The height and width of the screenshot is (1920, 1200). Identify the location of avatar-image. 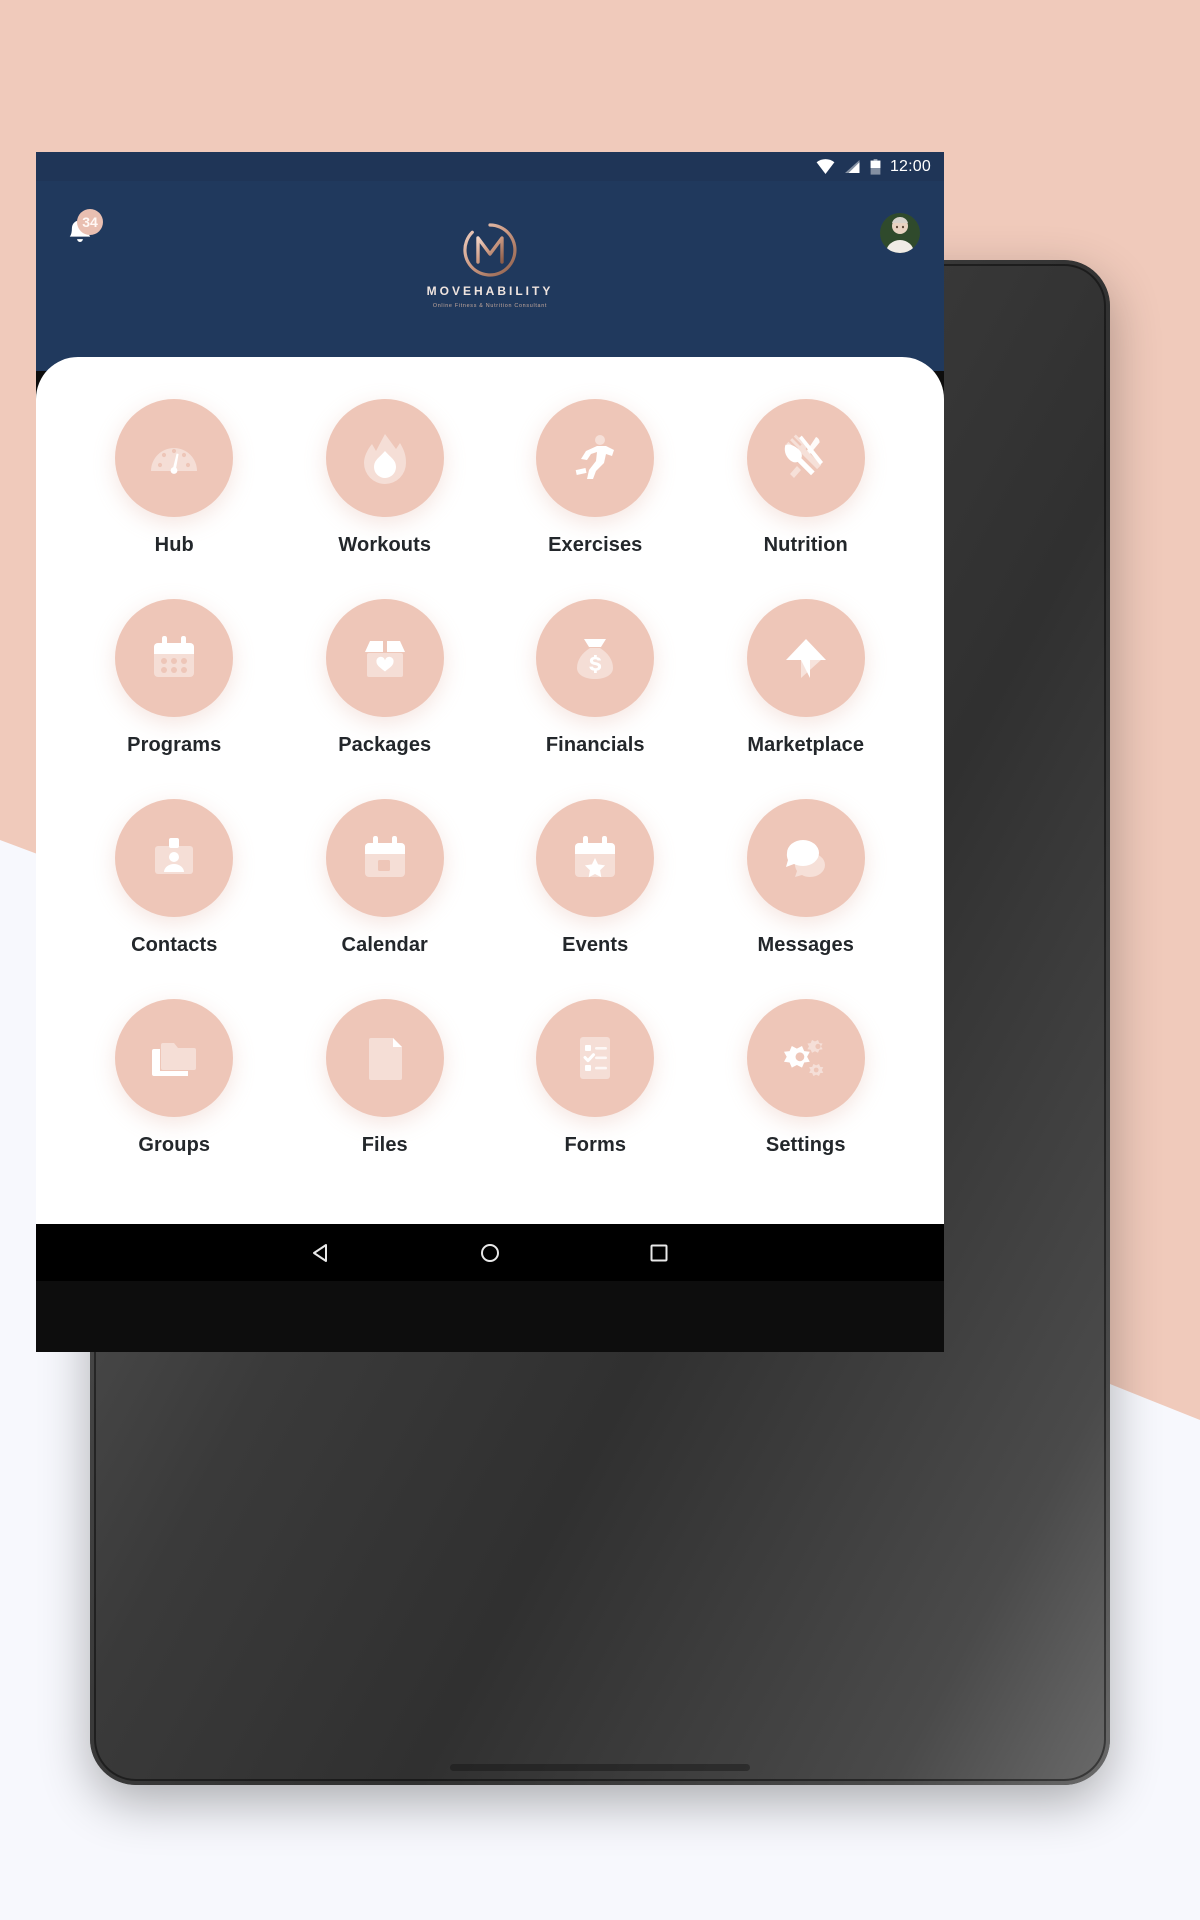
(900, 233).